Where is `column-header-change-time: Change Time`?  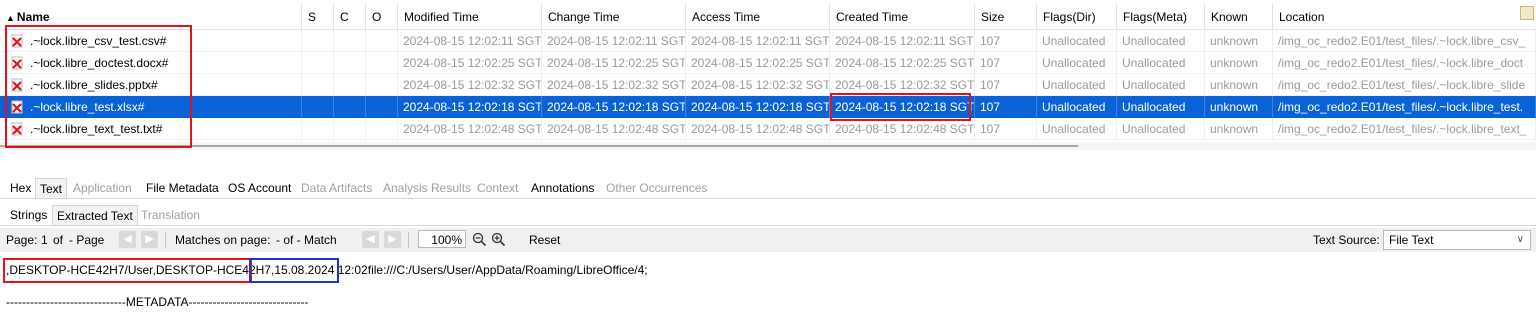 column-header-change-time: Change Time is located at coordinates (614, 17).